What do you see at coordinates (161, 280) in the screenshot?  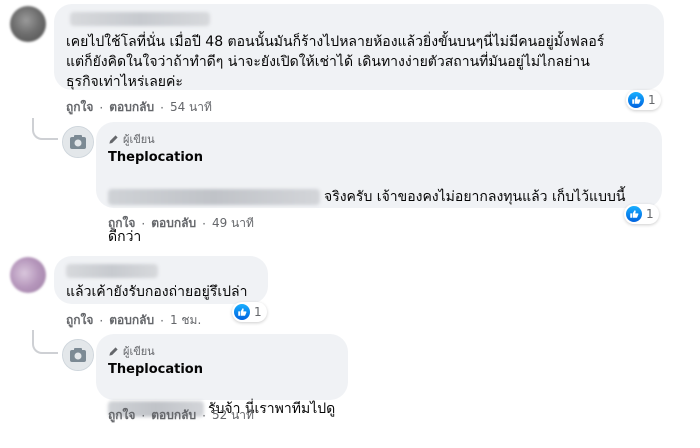 I see `comment-bubble: แล้วเค้ายังรับกองถ่ายอยู่รึเปล่า` at bounding box center [161, 280].